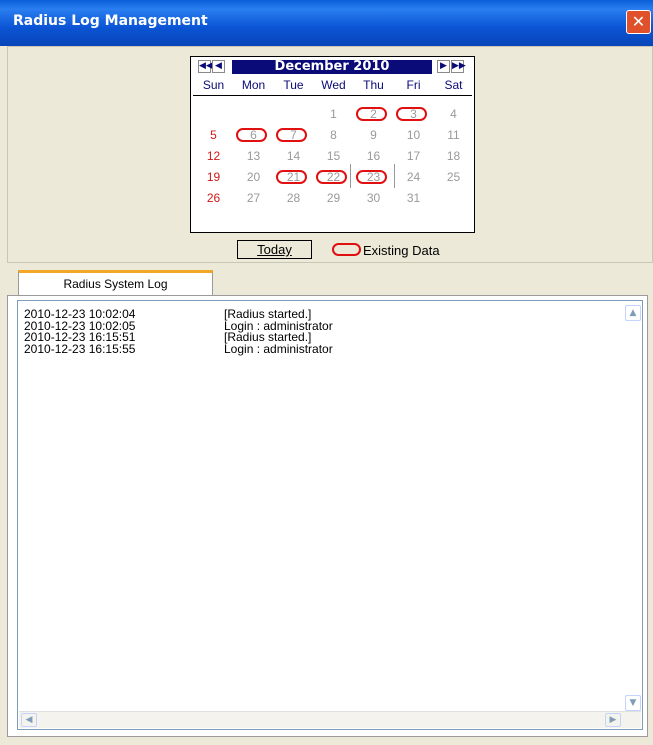 This screenshot has height=745, width=653. Describe the element at coordinates (373, 156) in the screenshot. I see `calendar-day: 16` at that location.